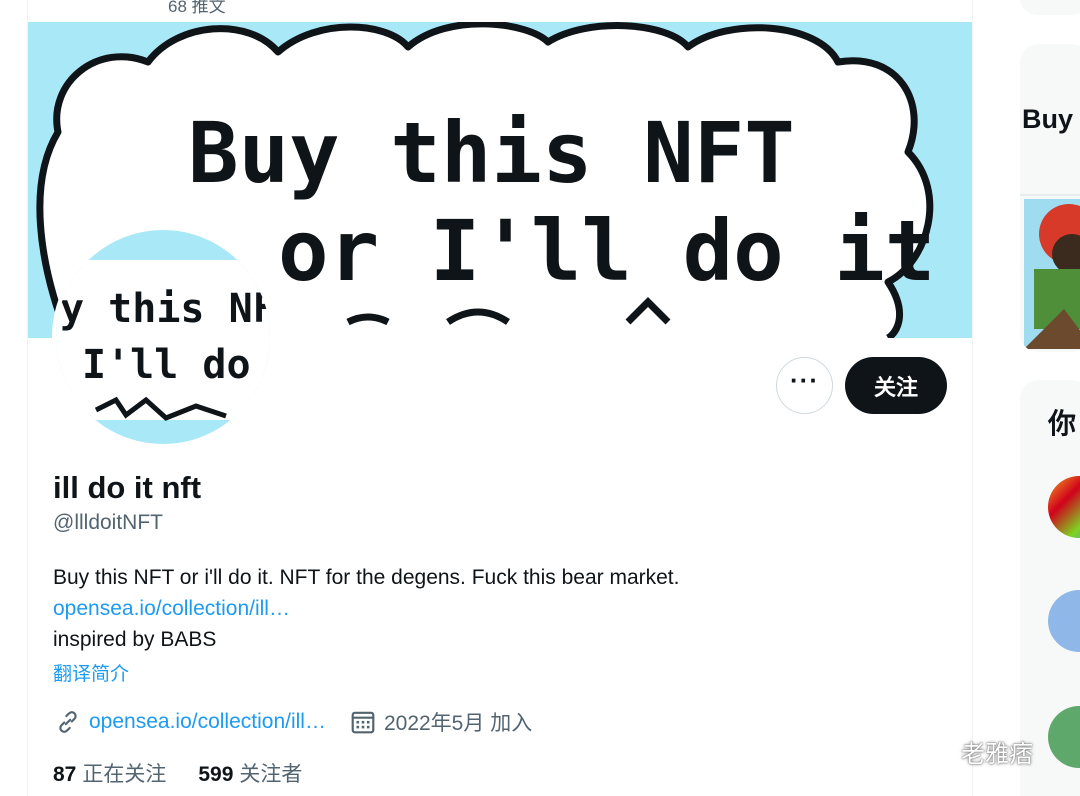 The width and height of the screenshot is (1080, 796). What do you see at coordinates (124, 774) in the screenshot?
I see `following-label: 正在关注` at bounding box center [124, 774].